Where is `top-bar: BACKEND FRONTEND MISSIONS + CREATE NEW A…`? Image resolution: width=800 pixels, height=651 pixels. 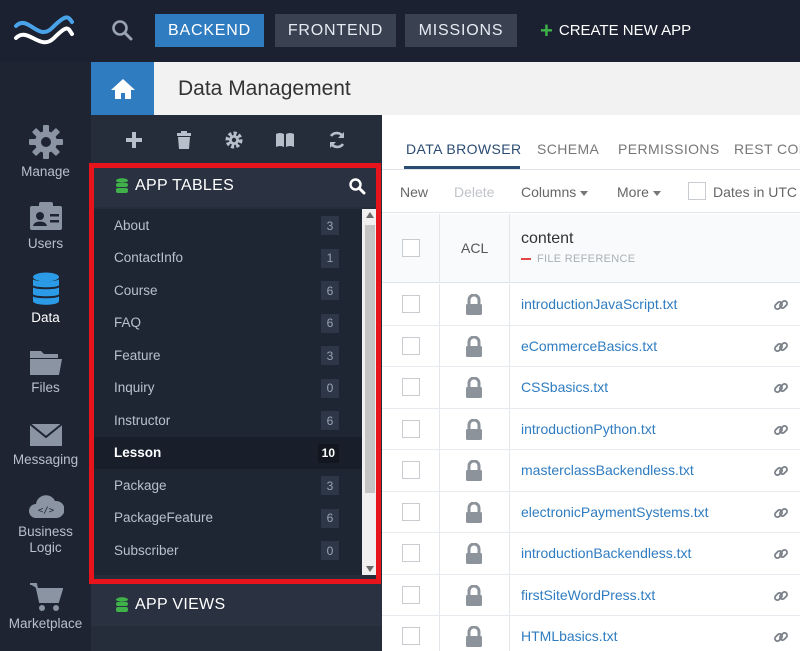 top-bar: BACKEND FRONTEND MISSIONS + CREATE NEW A… is located at coordinates (400, 31).